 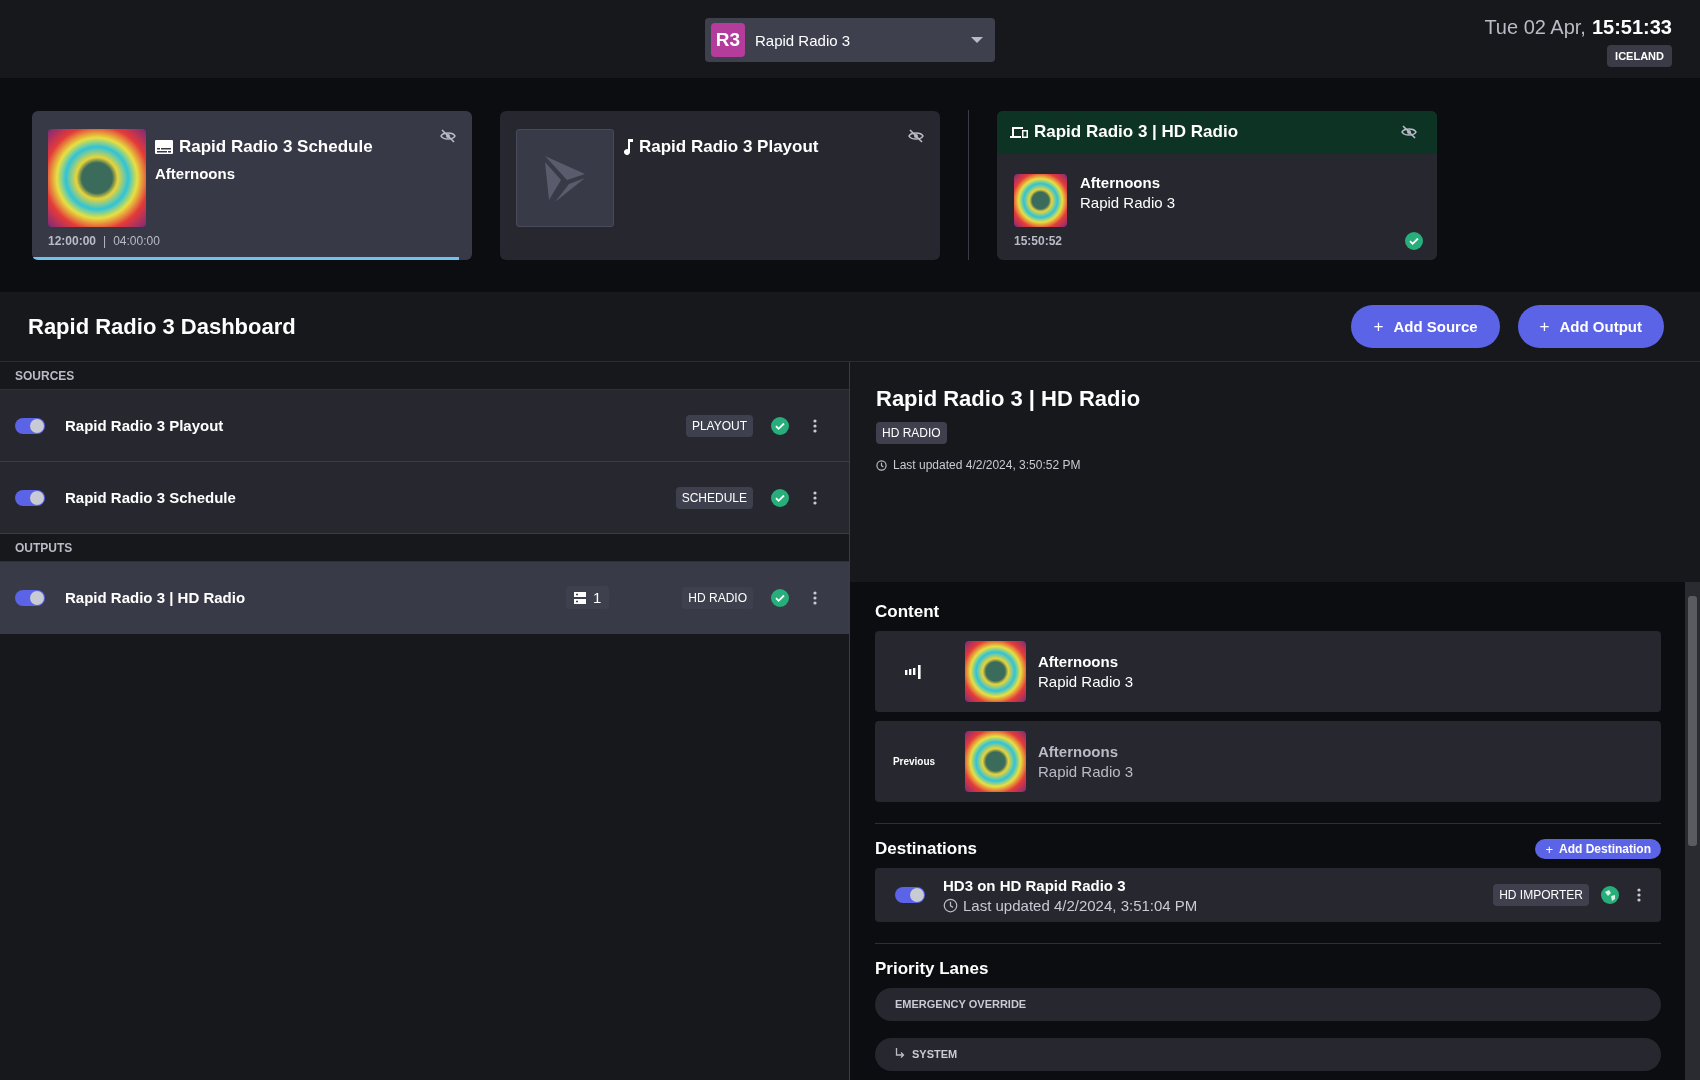 What do you see at coordinates (1035, 885) in the screenshot?
I see `destination-name: HD3 on HD Rapid Radio 3` at bounding box center [1035, 885].